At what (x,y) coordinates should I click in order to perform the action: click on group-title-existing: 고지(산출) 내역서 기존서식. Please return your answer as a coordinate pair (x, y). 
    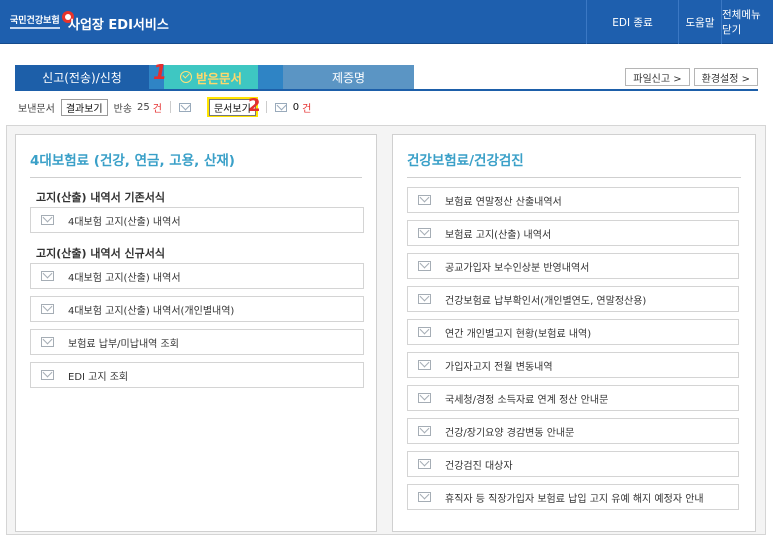
    Looking at the image, I should click on (101, 197).